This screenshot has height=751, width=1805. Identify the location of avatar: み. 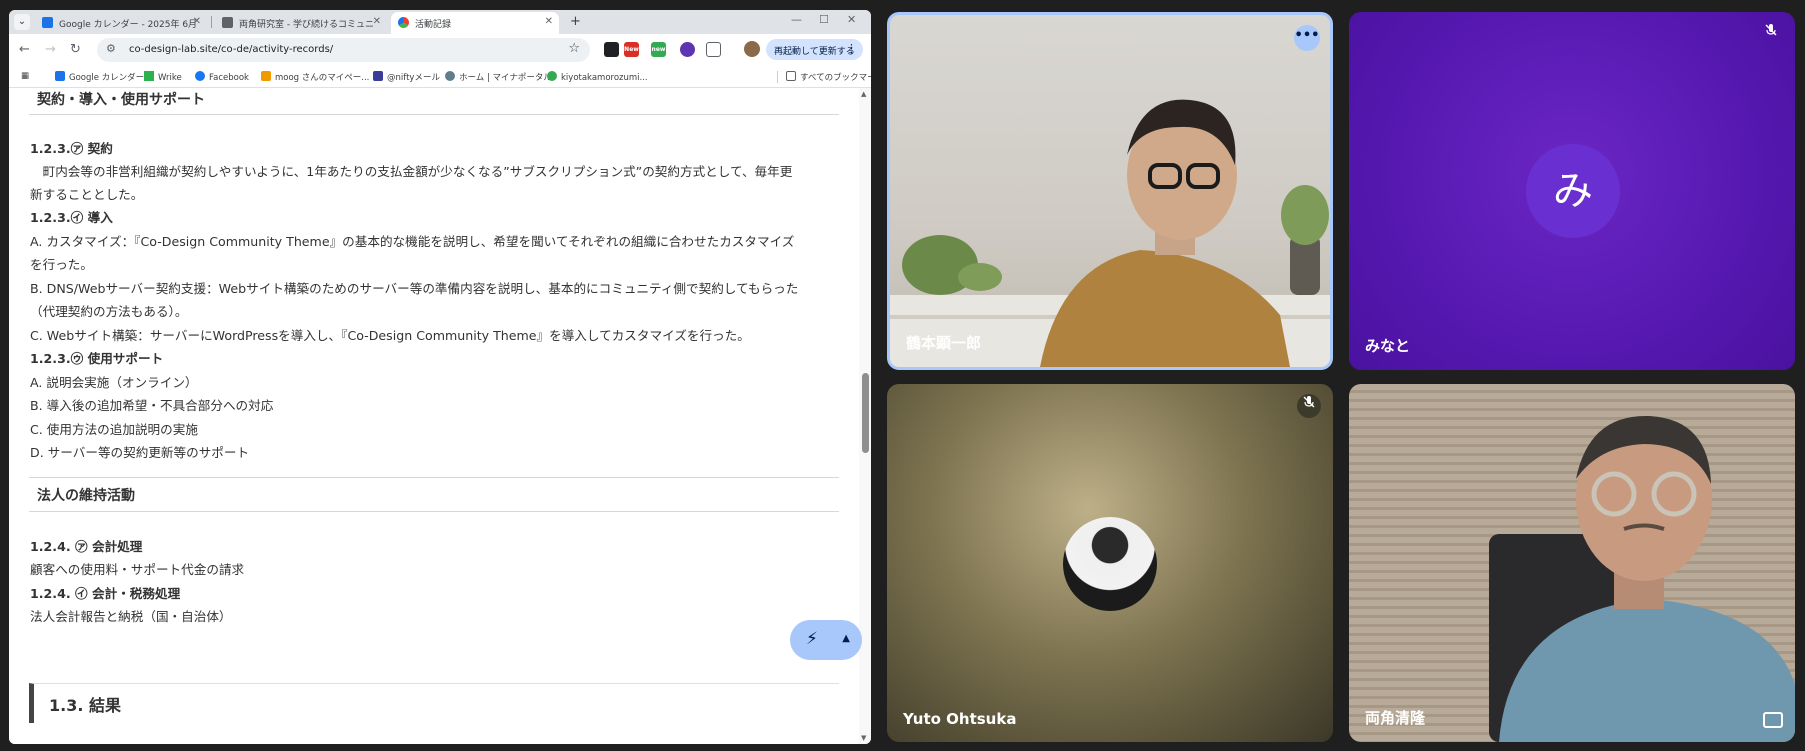
(1573, 191).